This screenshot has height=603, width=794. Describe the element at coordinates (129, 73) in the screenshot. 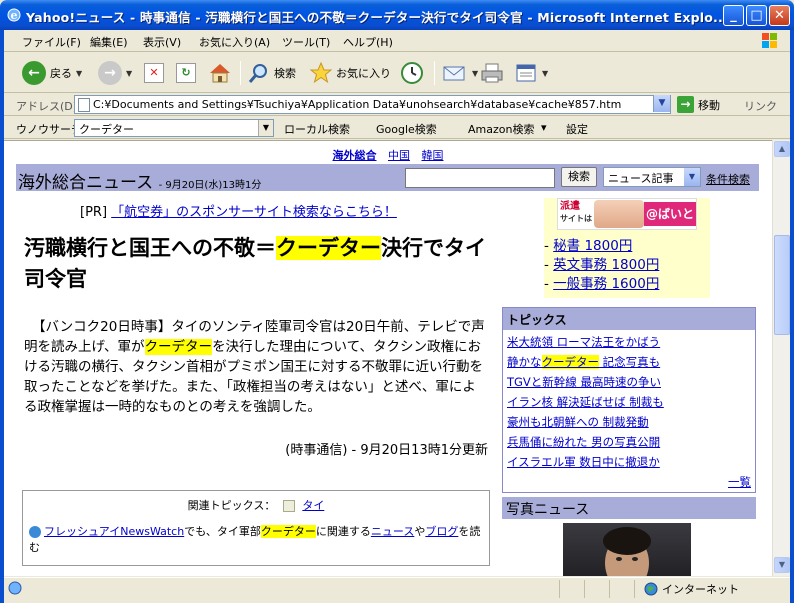

I see `forward-dropdown-icon: ▼` at that location.